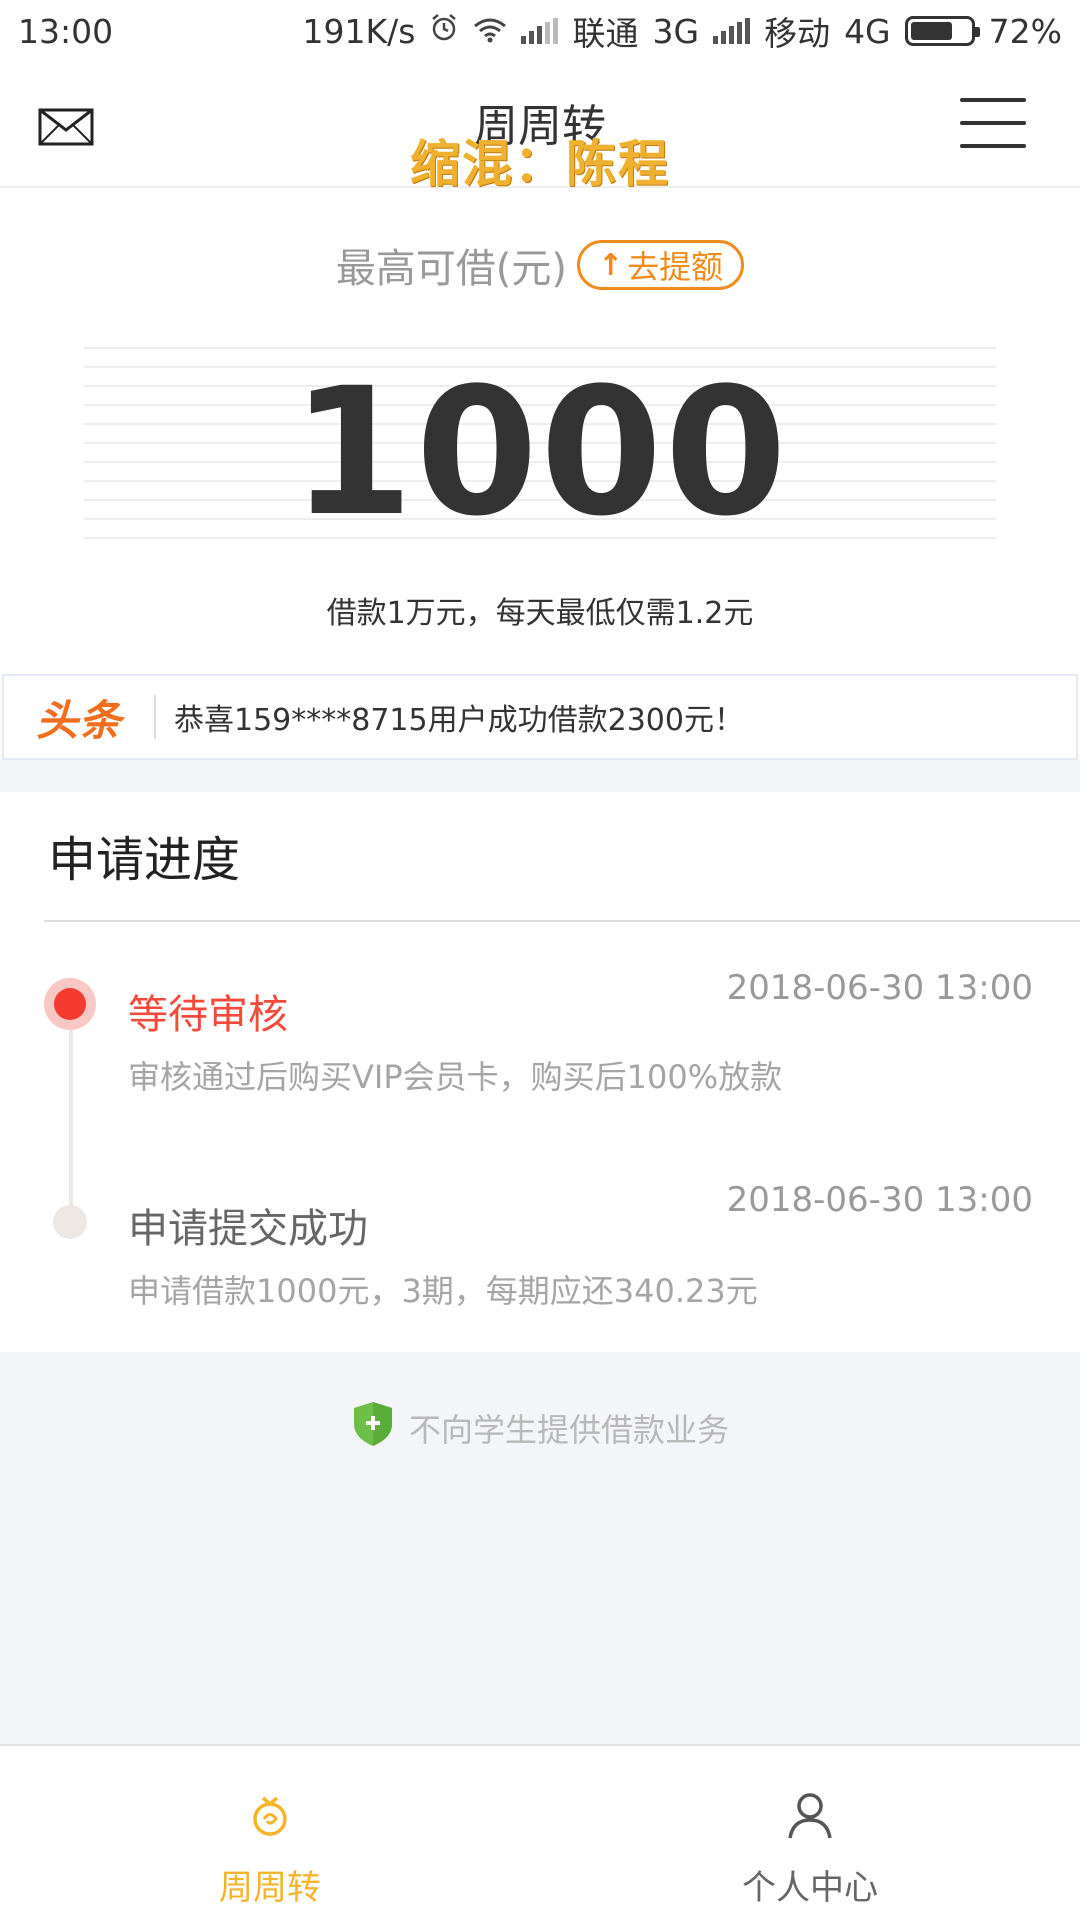 This screenshot has height=1920, width=1080. What do you see at coordinates (455, 1077) in the screenshot?
I see `step-desc-pending: 审核通过后购买VIP会员卡，购买后100%放款` at bounding box center [455, 1077].